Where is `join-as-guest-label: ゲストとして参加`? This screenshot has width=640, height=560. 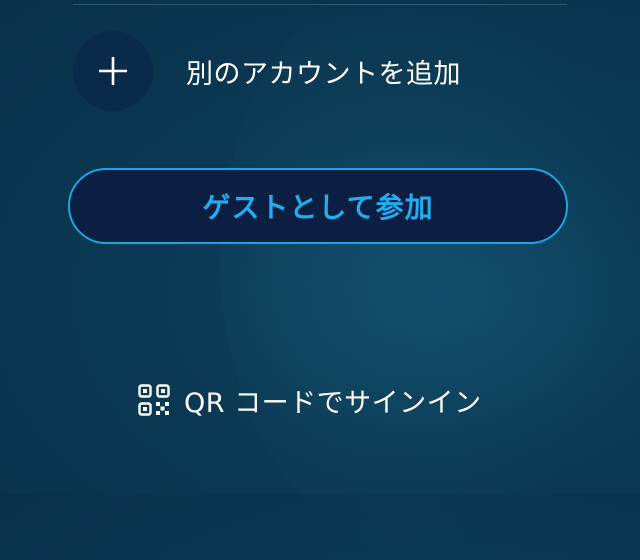
join-as-guest-label: ゲストとして参加 is located at coordinates (318, 207).